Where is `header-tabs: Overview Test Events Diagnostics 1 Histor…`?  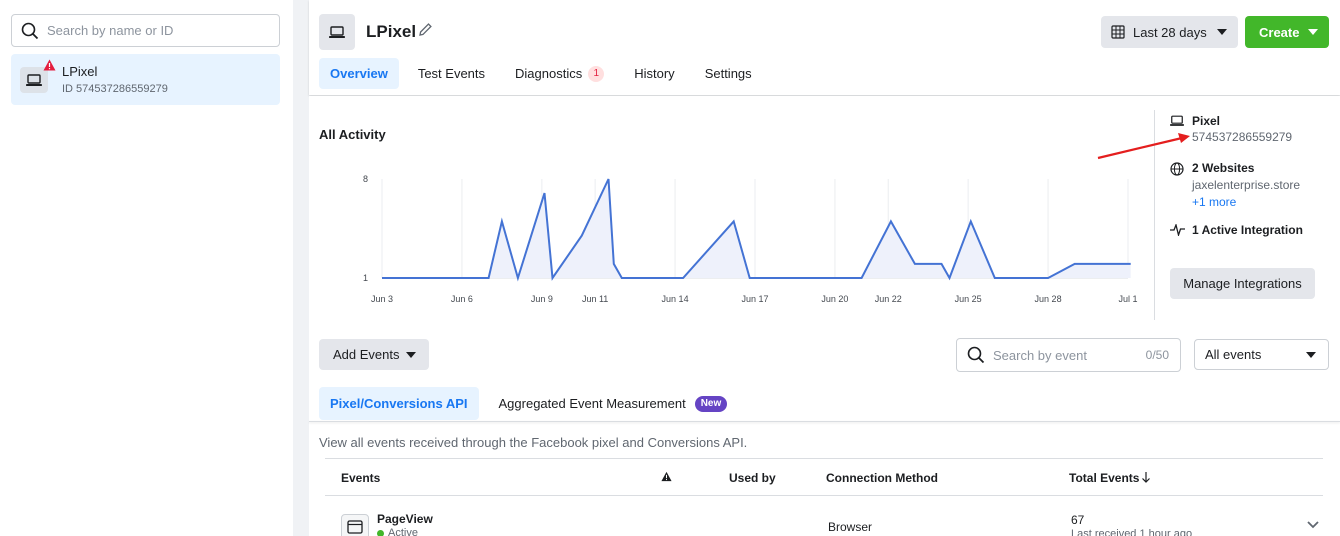
header-tabs: Overview Test Events Diagnostics 1 Histor… is located at coordinates (545, 73).